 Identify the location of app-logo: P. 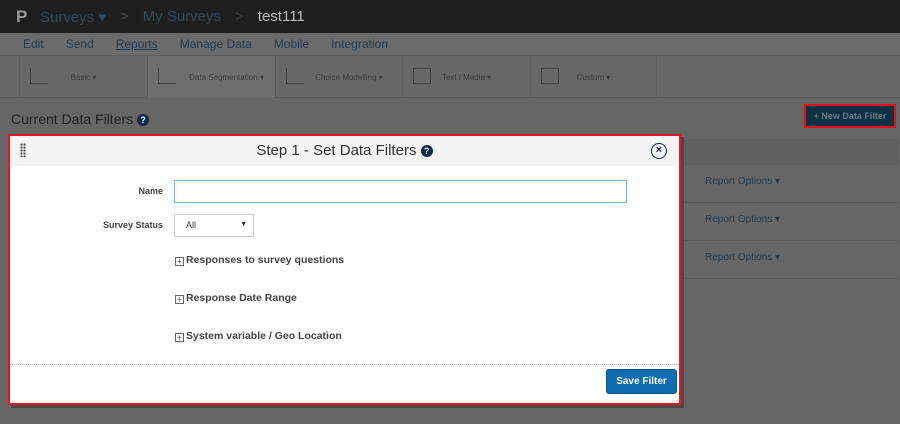
(22, 16).